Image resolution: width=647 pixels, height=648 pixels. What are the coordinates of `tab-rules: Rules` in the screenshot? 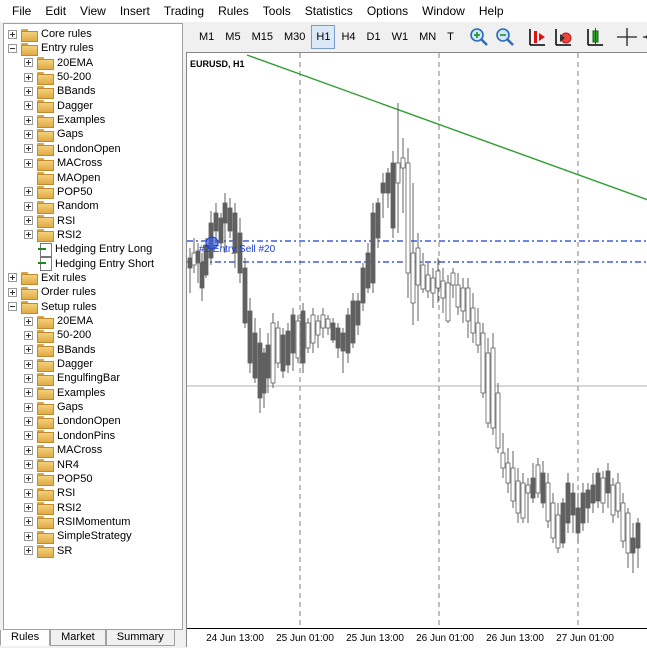 It's located at (25, 638).